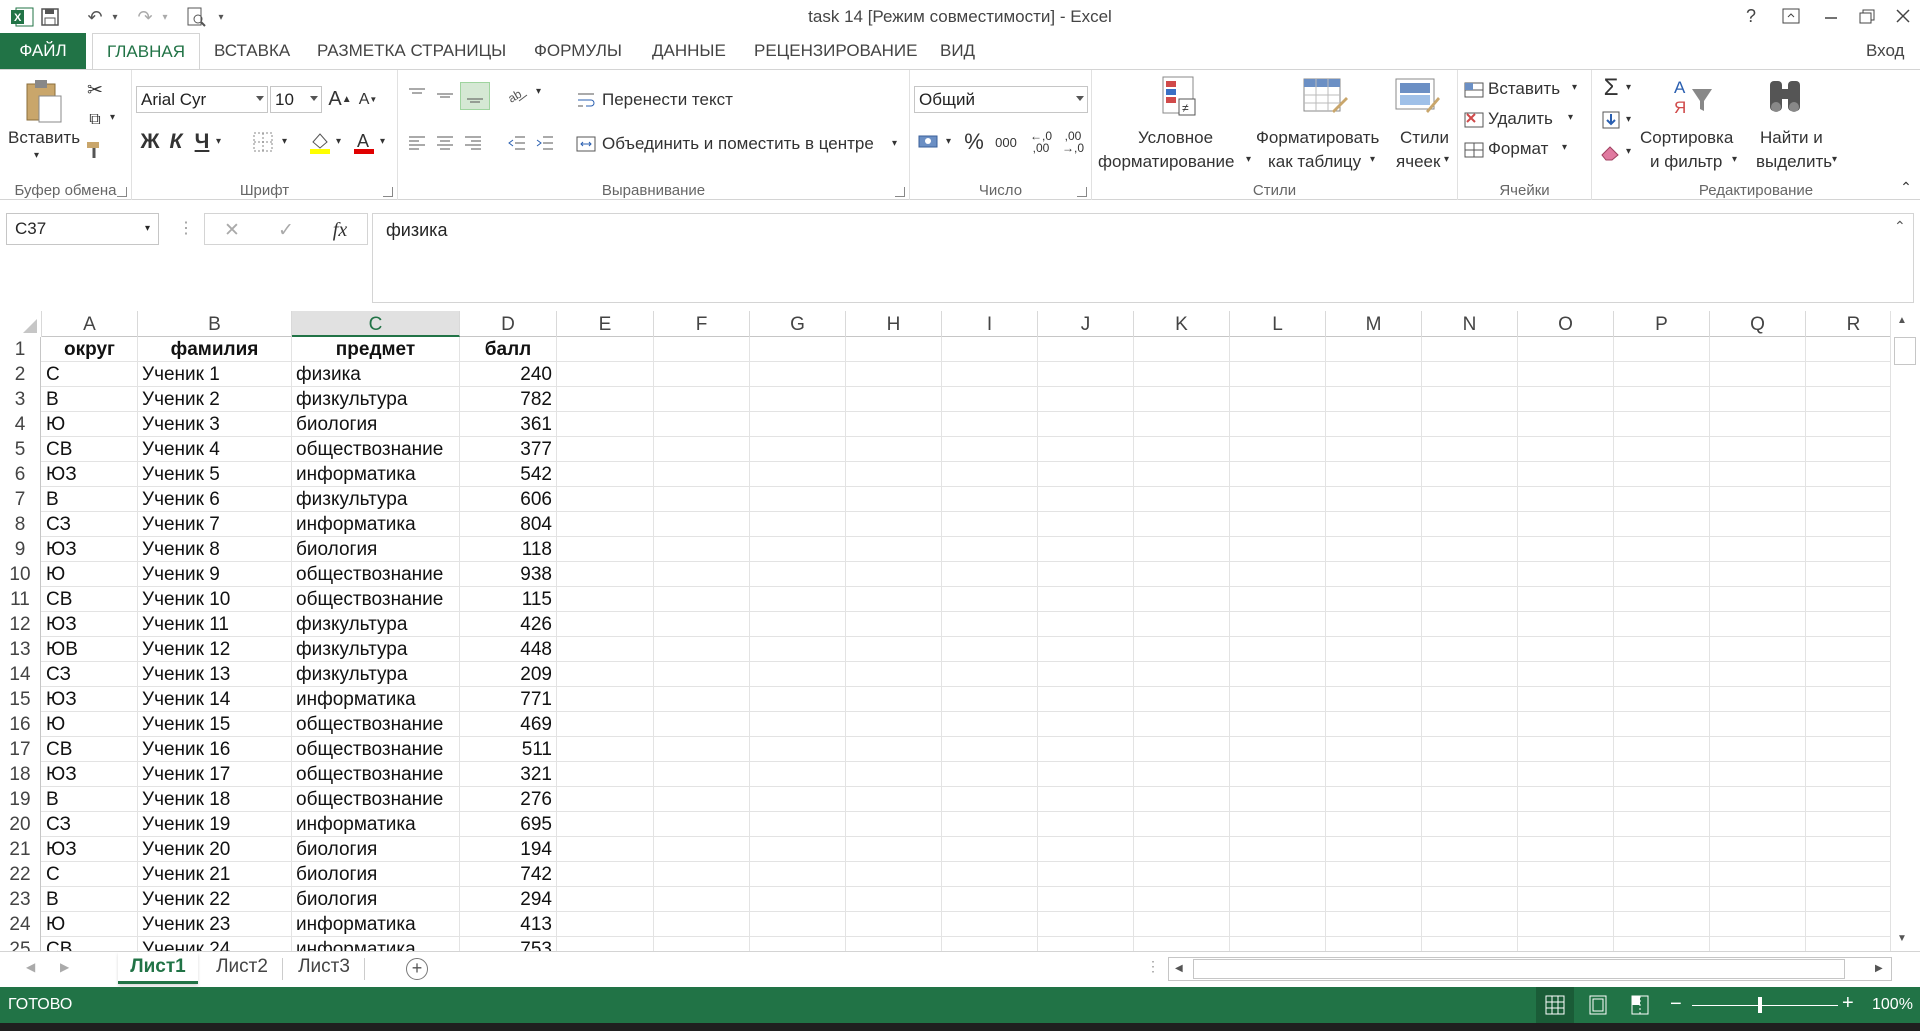 This screenshot has width=1920, height=1031. What do you see at coordinates (508, 499) in the screenshot?
I see `cell-d7: 606` at bounding box center [508, 499].